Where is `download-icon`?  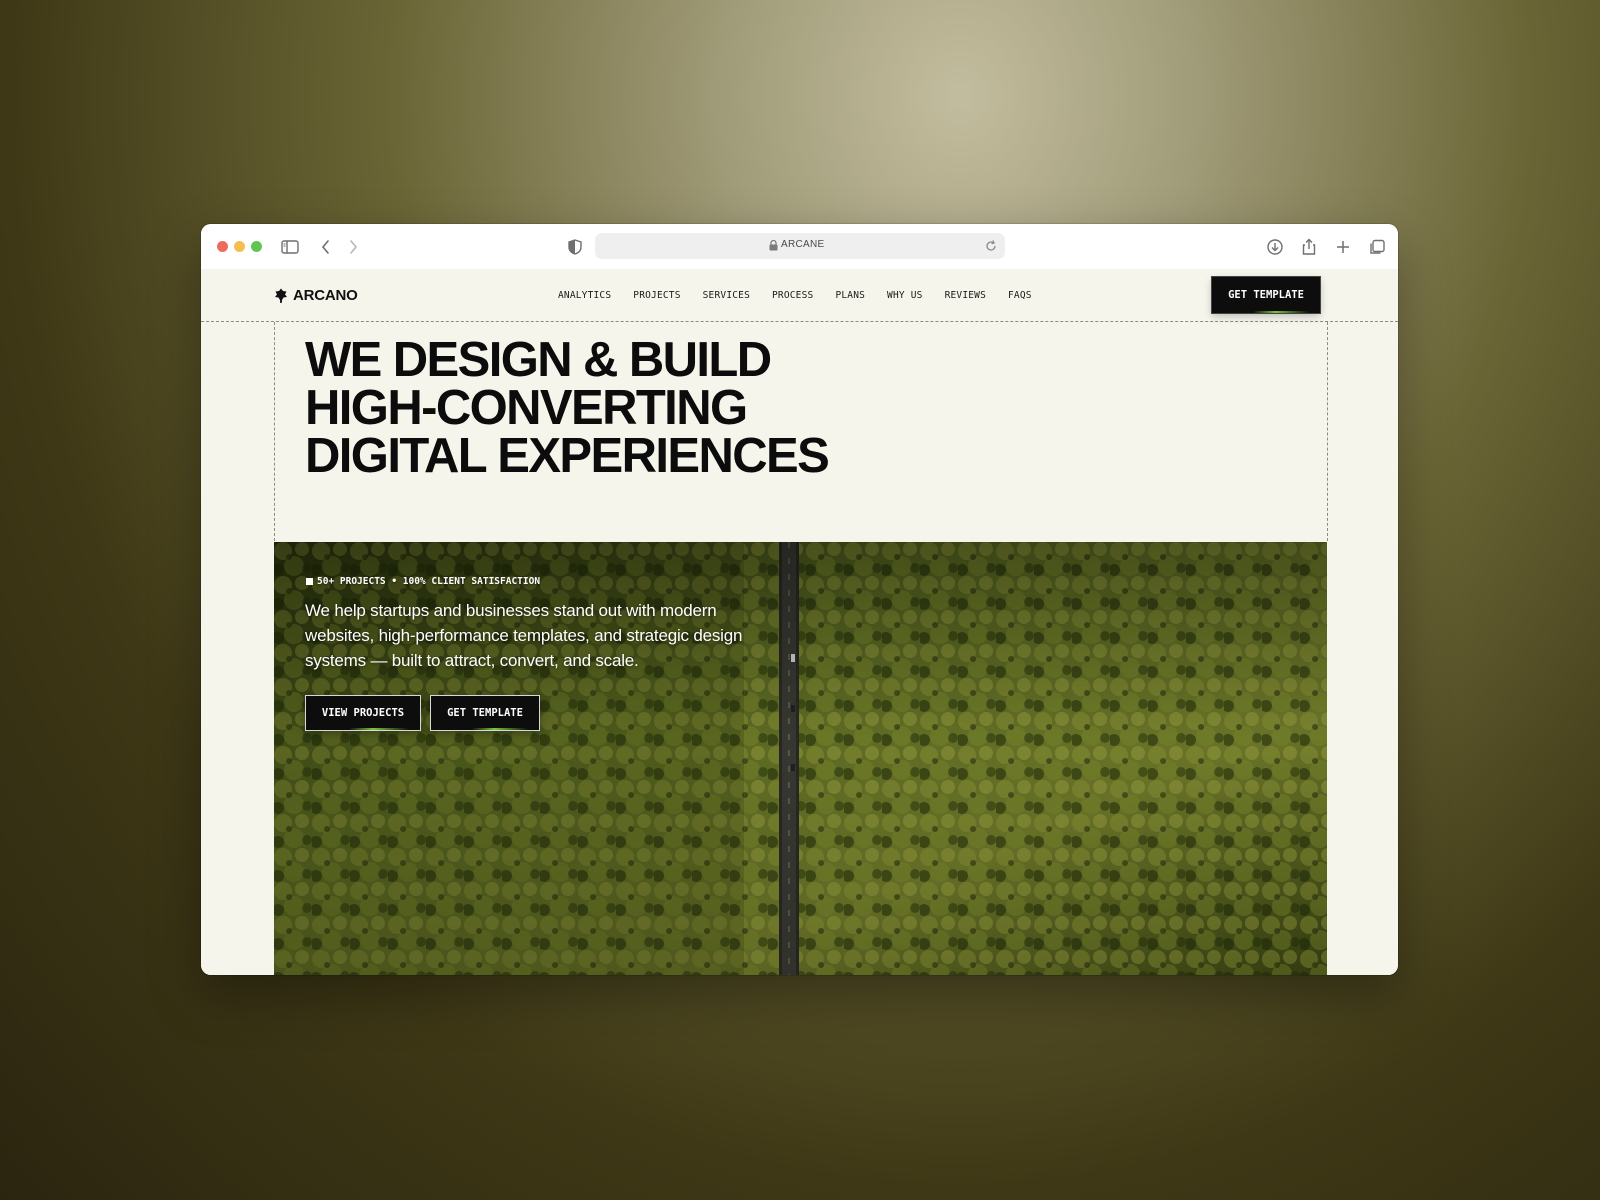
download-icon is located at coordinates (1275, 247).